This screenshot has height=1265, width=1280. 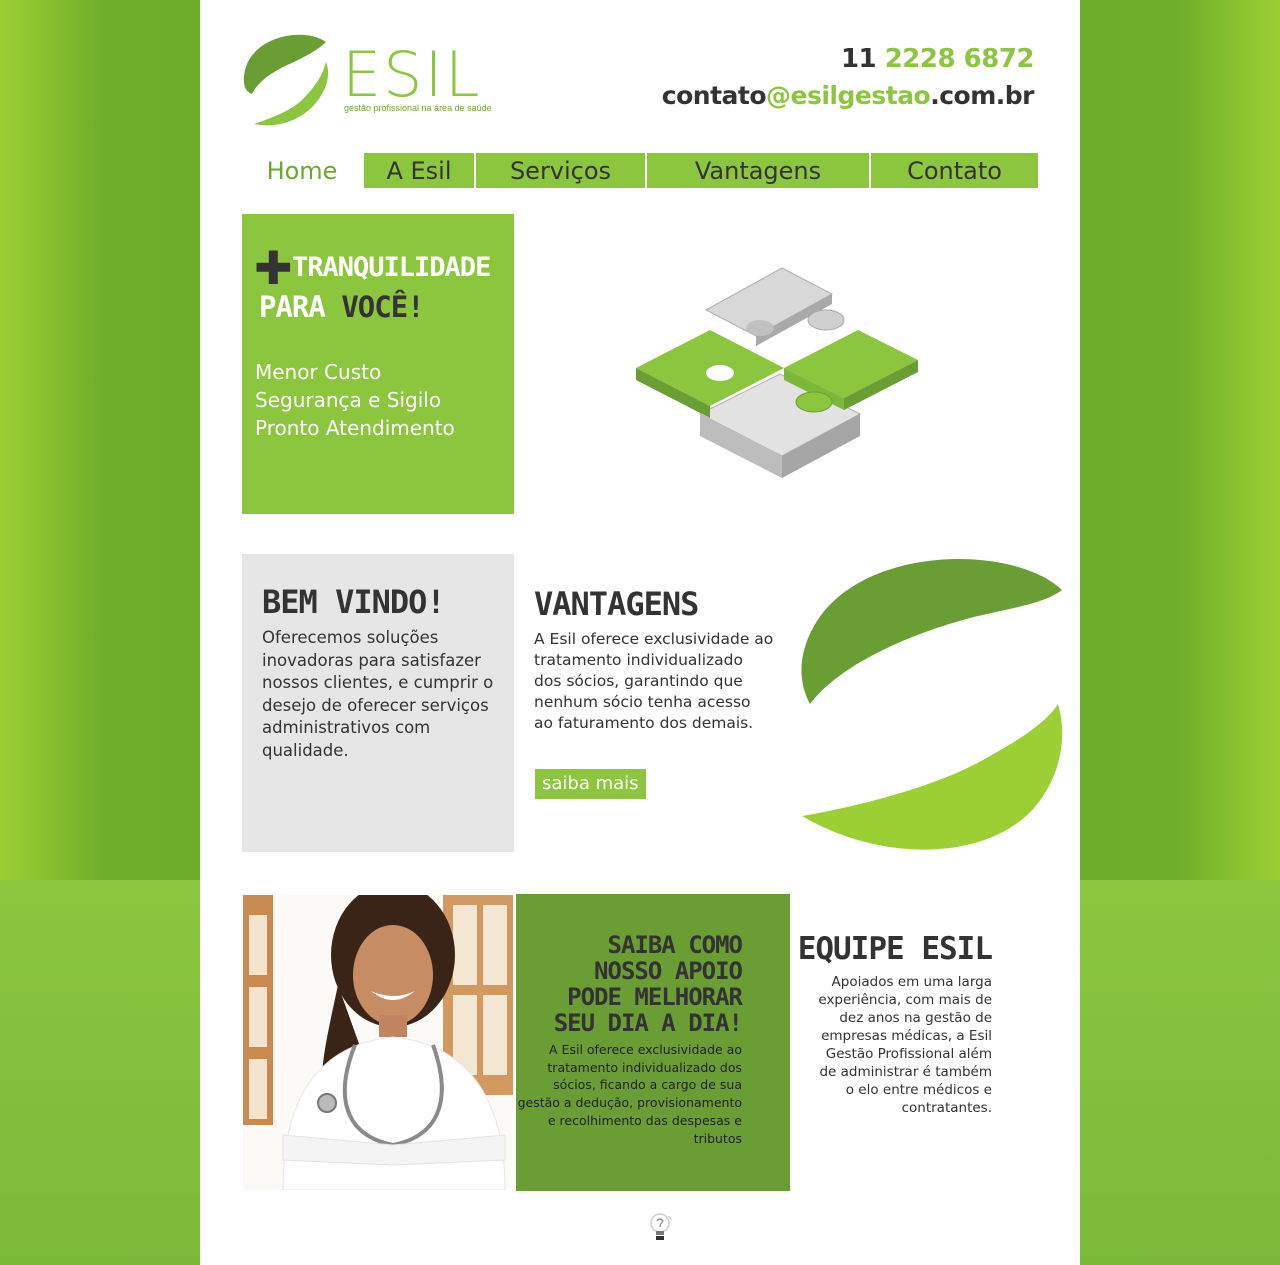 I want to click on apoio-title-line: SAIBA COMO, so click(x=675, y=945).